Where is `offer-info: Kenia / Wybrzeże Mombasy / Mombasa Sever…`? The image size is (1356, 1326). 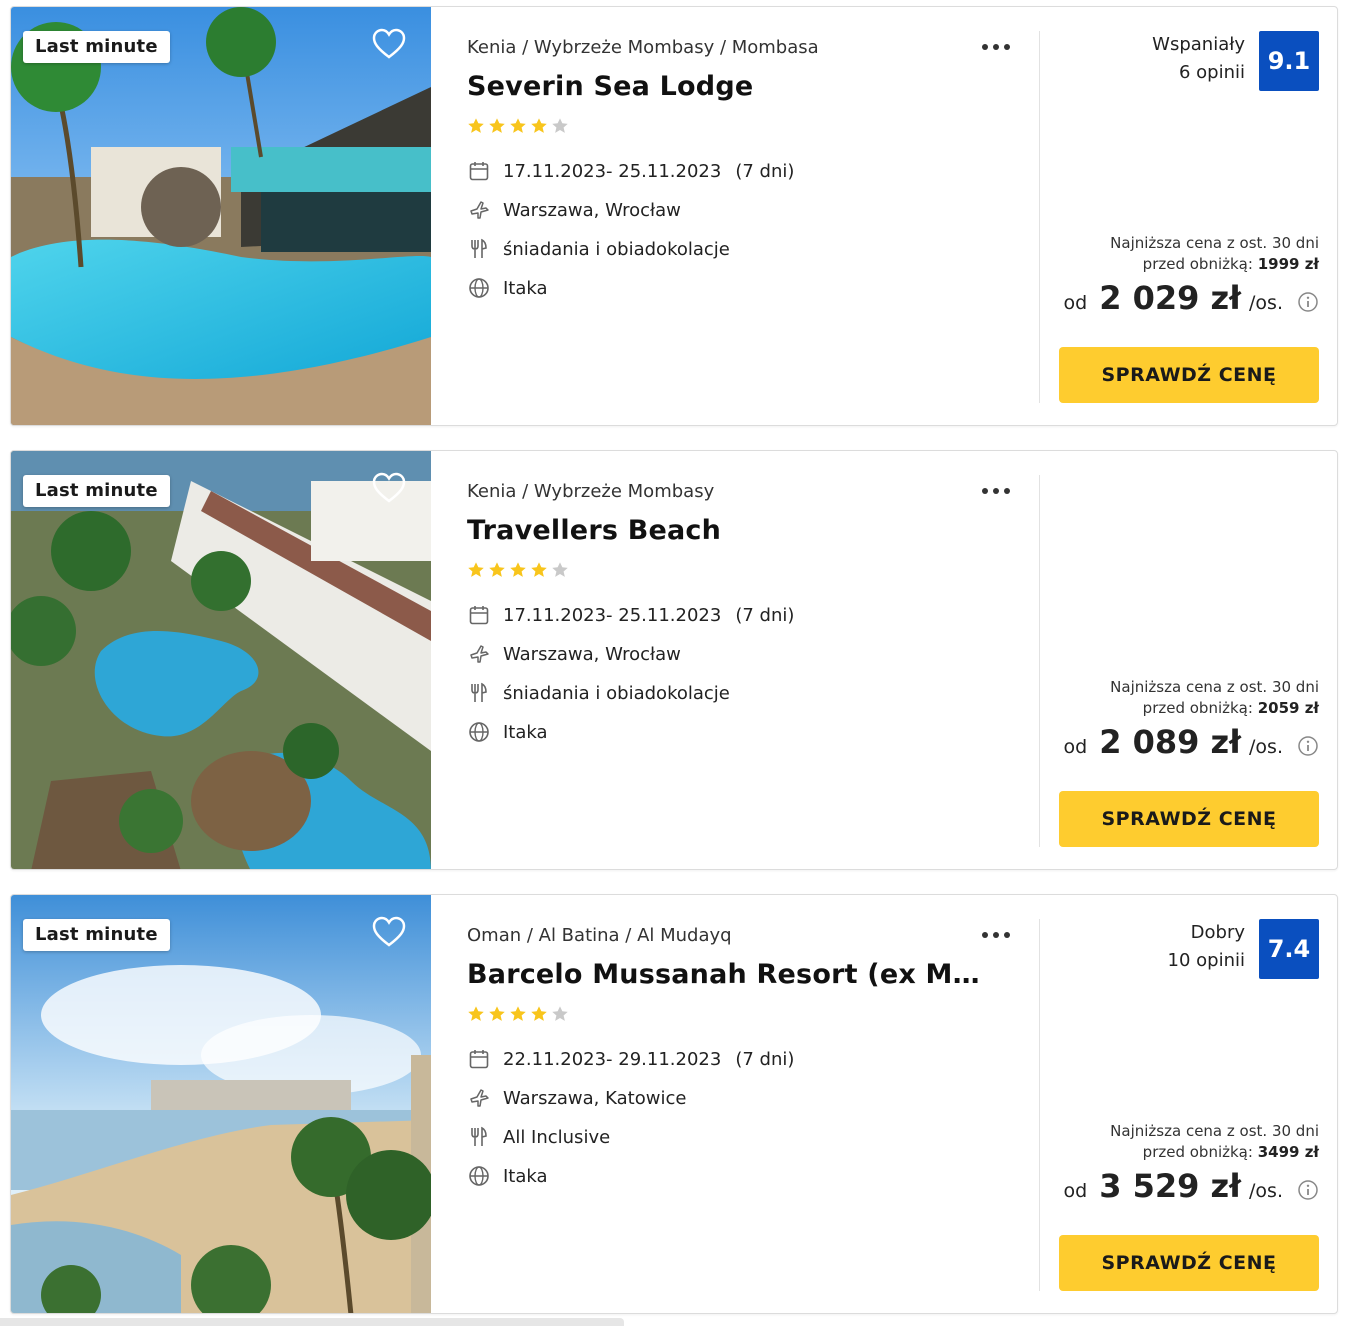 offer-info: Kenia / Wybrzeże Mombasy / Mombasa Sever… is located at coordinates (747, 216).